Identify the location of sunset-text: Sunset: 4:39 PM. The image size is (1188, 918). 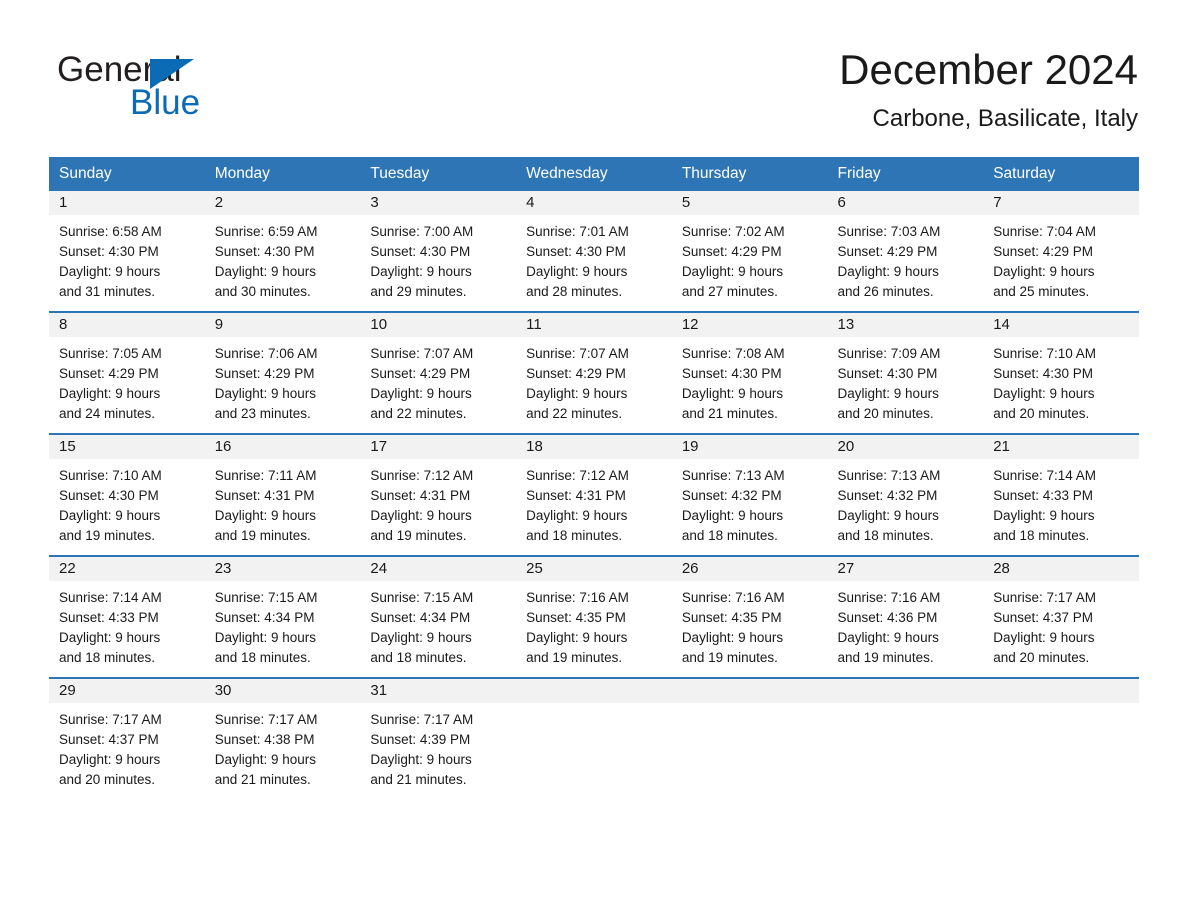
(420, 739).